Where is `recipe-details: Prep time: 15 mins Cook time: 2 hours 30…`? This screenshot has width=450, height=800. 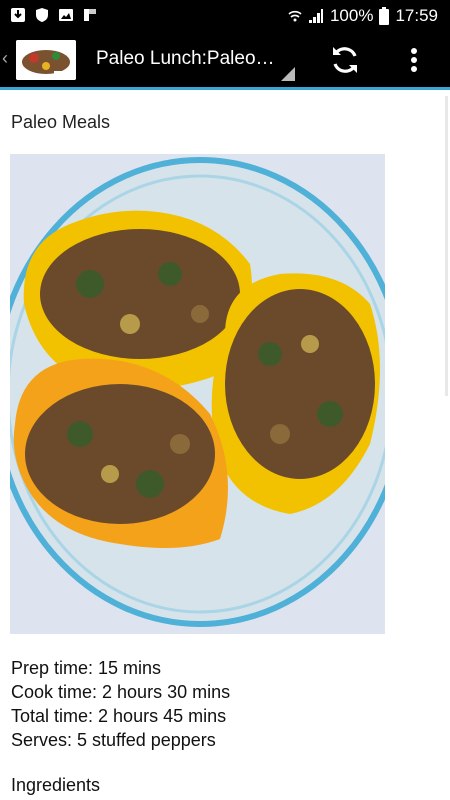
recipe-details: Prep time: 15 mins Cook time: 2 hours 30… is located at coordinates (120, 704).